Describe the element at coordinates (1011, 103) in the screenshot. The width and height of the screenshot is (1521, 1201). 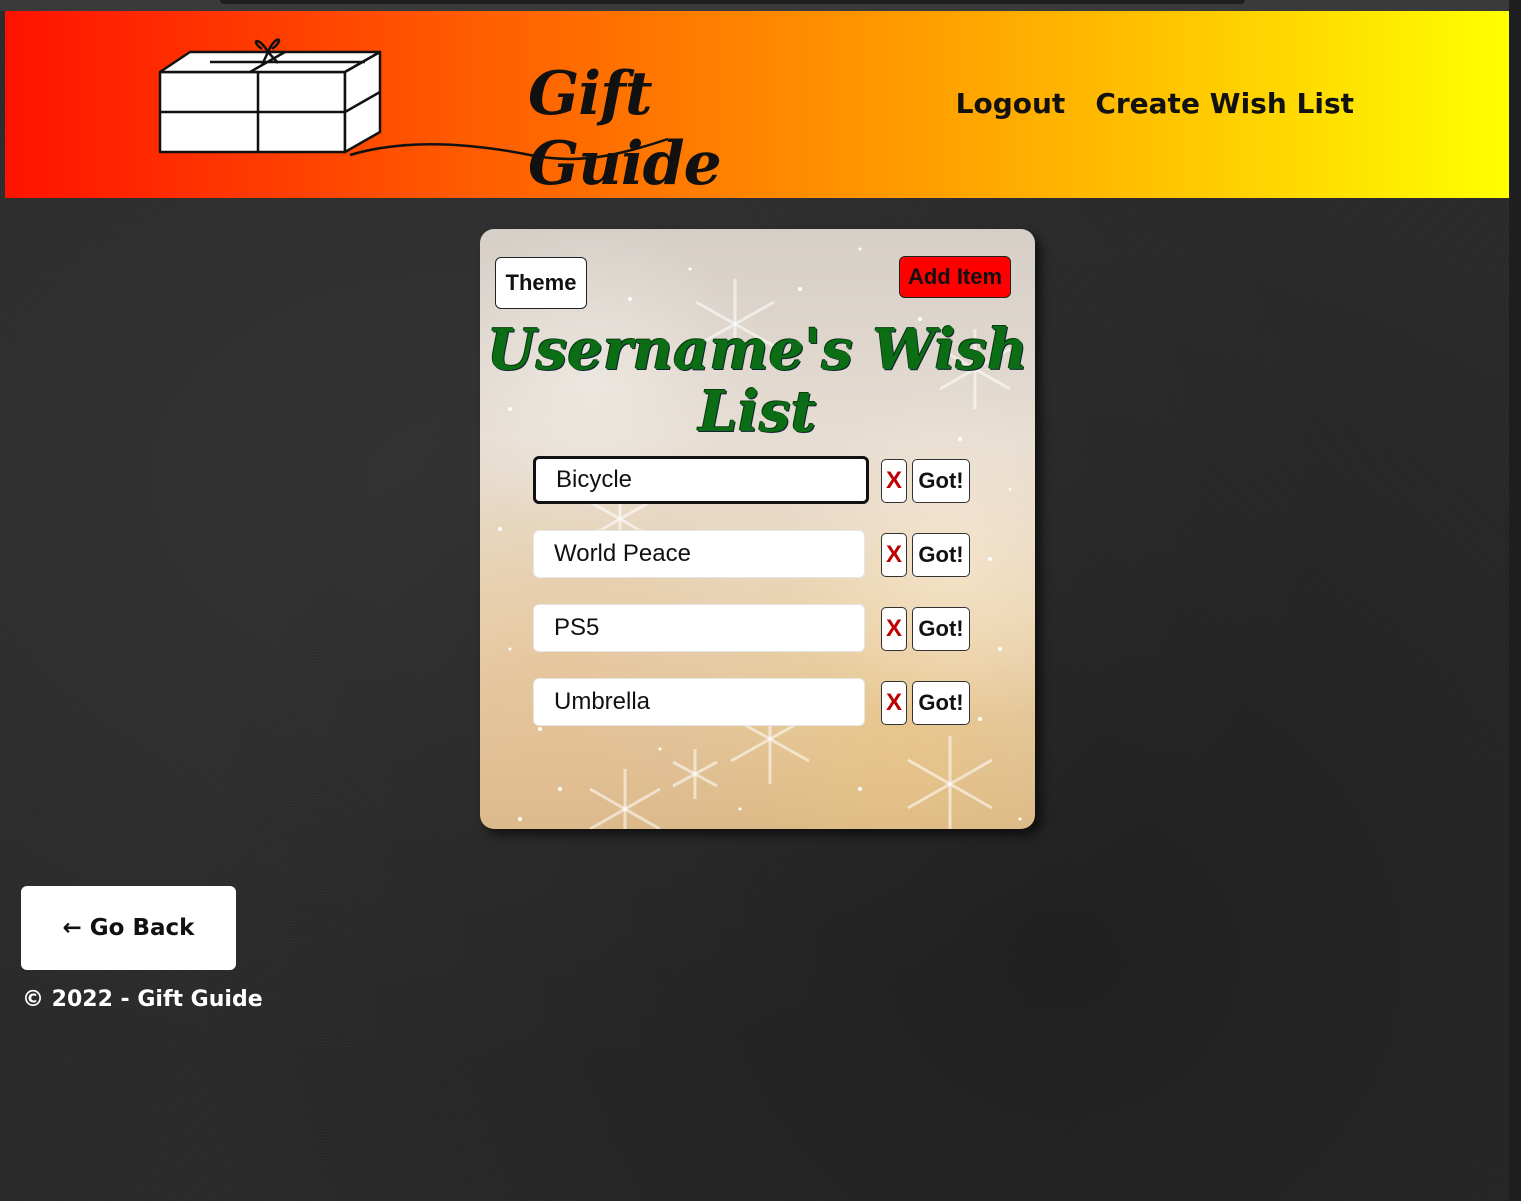
I see `logout-link: Logout` at that location.